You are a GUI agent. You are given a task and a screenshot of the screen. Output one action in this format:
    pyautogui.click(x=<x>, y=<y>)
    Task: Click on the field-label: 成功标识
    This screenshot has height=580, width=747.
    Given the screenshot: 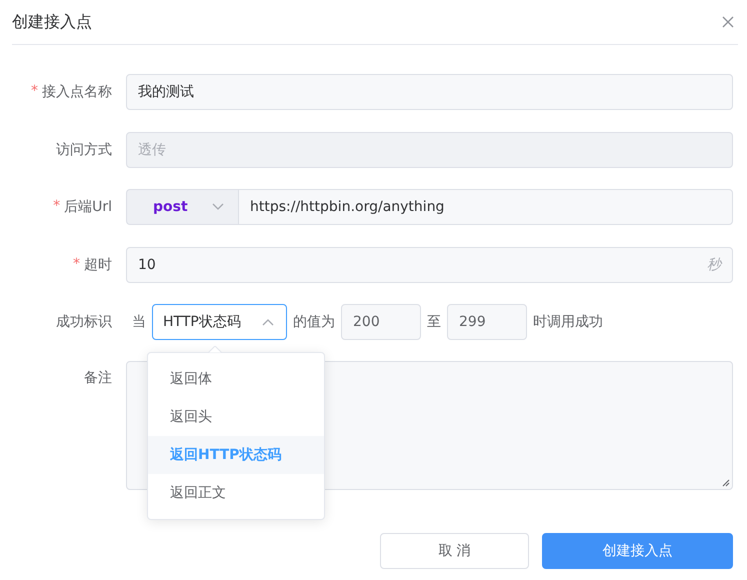 What is the action you would take?
    pyautogui.click(x=84, y=322)
    